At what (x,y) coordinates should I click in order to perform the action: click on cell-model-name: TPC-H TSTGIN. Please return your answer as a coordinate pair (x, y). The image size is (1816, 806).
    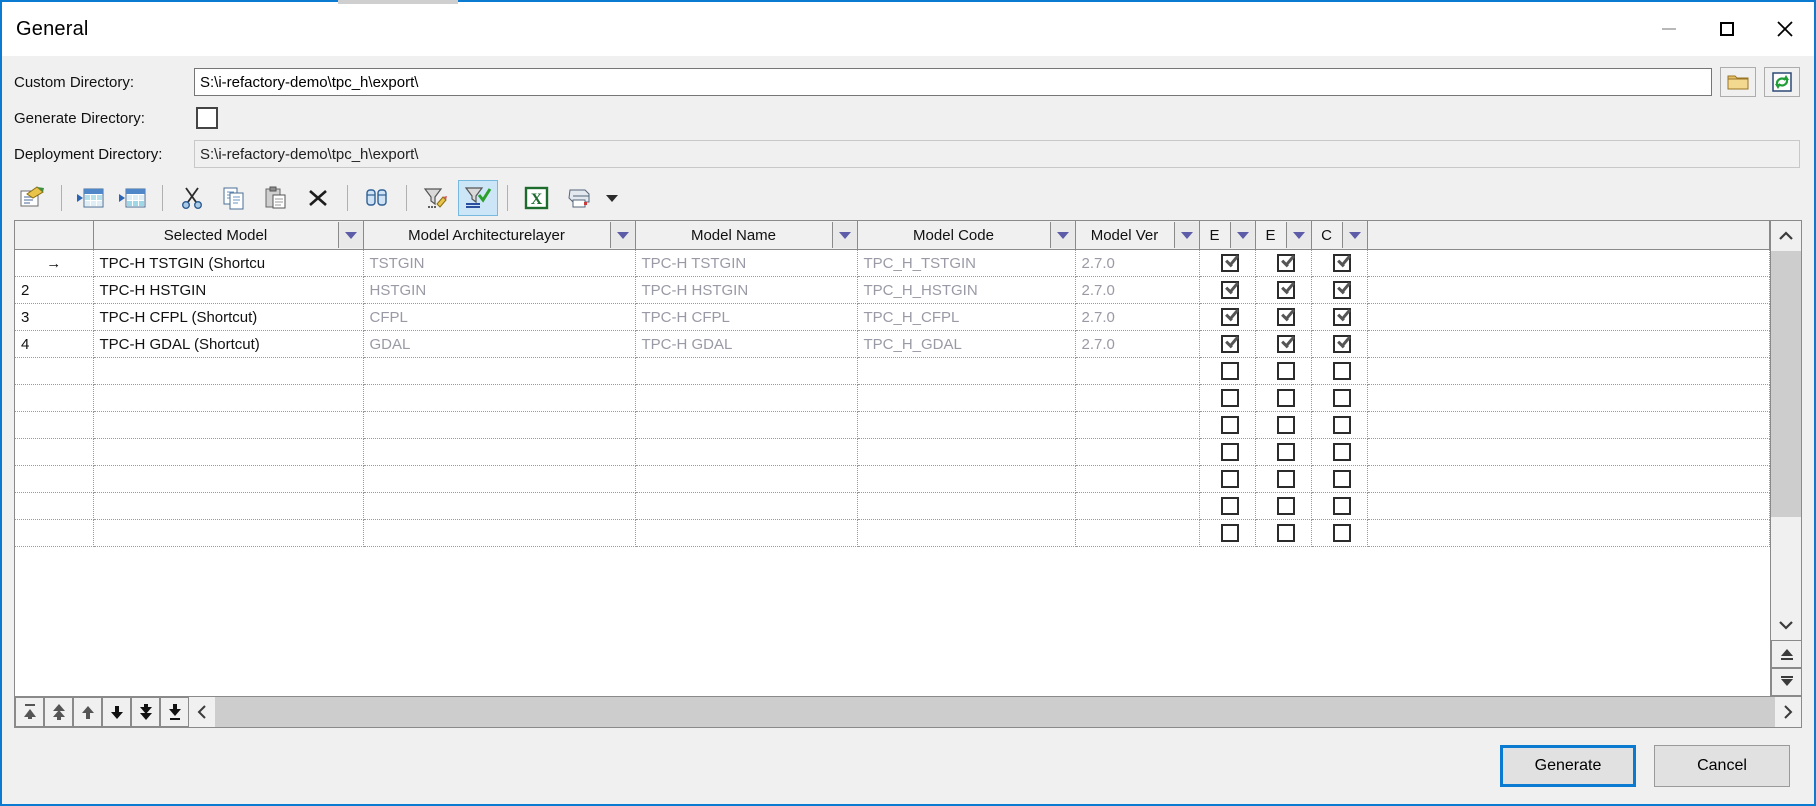
    Looking at the image, I should click on (746, 263).